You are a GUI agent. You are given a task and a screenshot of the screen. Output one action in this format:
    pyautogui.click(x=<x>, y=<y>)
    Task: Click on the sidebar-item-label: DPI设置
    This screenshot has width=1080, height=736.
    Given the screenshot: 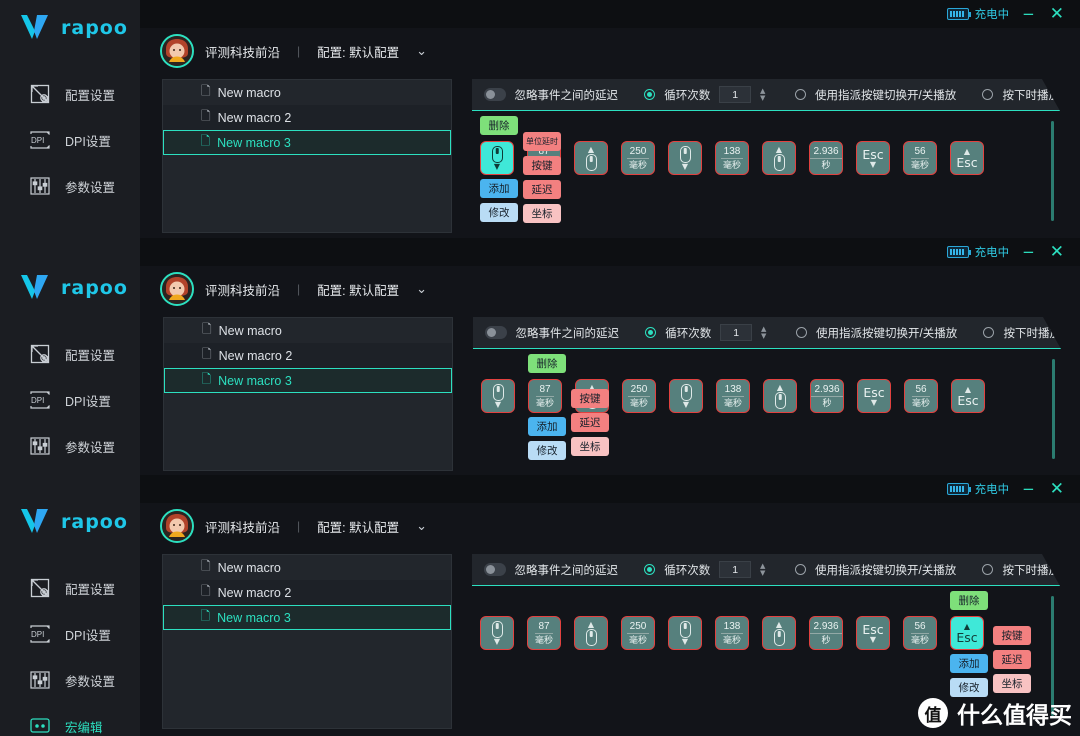 What is the action you would take?
    pyautogui.click(x=88, y=635)
    